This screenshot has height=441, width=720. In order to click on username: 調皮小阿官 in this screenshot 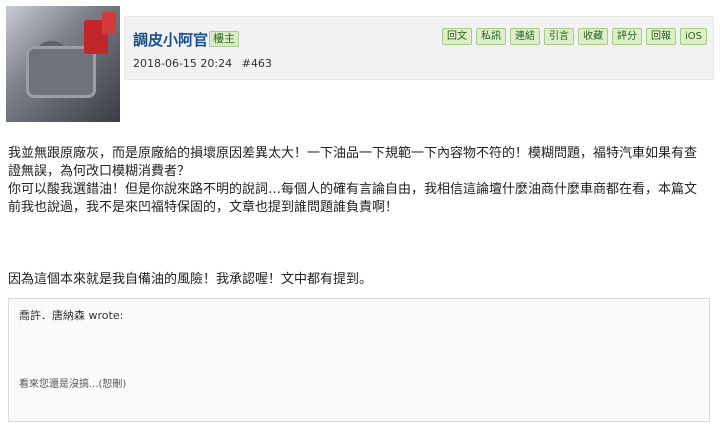, I will do `click(170, 39)`.